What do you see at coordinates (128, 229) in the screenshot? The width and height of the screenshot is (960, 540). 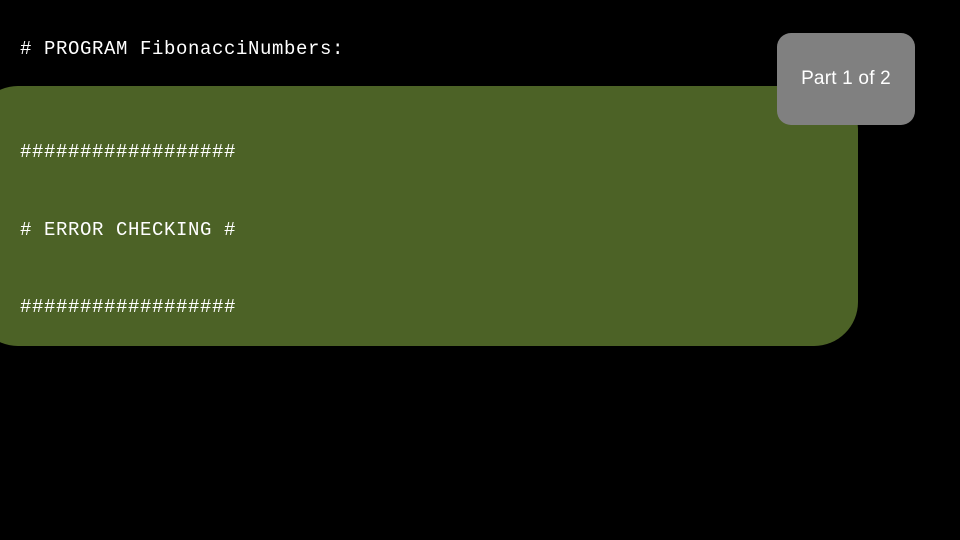 I see `code-line: # ERROR CHECKING #` at bounding box center [128, 229].